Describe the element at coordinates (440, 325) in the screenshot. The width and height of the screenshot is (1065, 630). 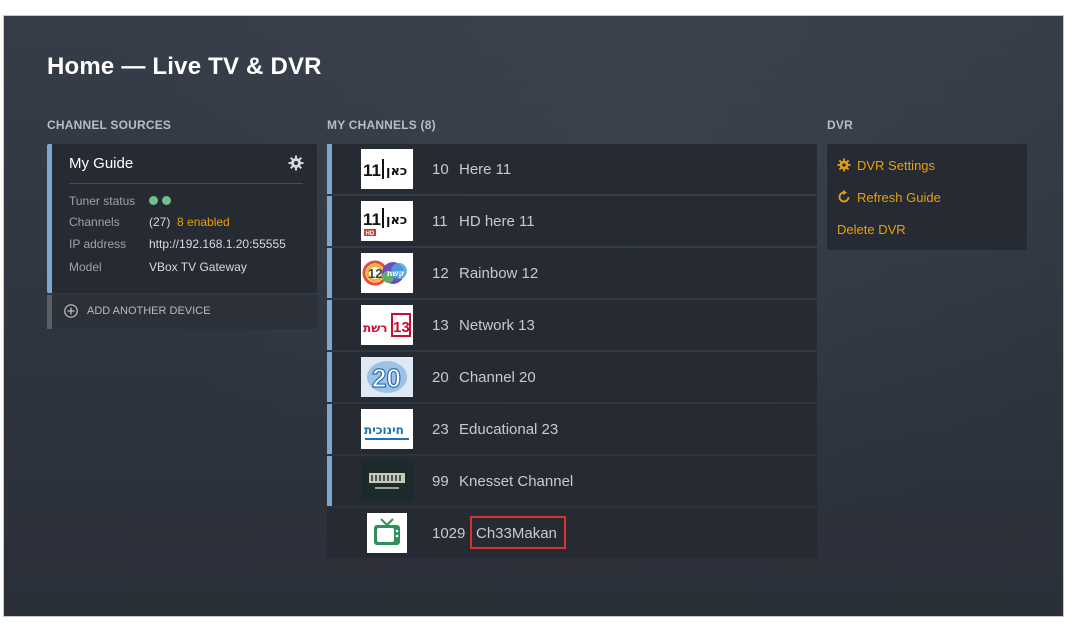
I see `channel-number: 13` at that location.